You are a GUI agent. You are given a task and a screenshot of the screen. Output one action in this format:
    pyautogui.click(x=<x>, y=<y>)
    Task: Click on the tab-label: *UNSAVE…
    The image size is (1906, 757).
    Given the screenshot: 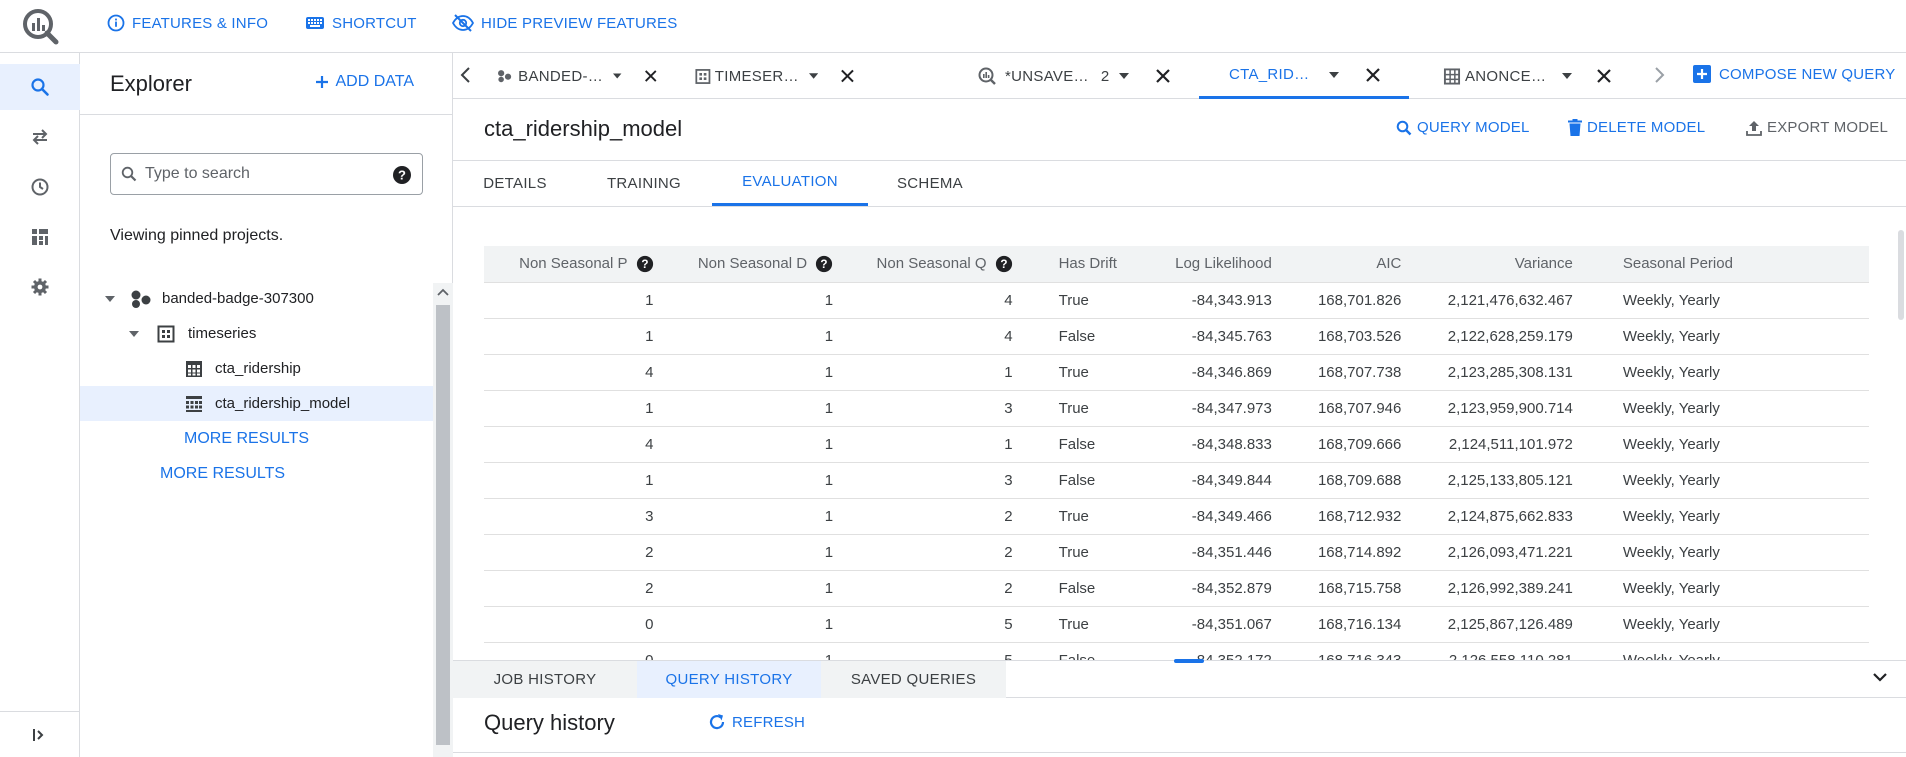 What is the action you would take?
    pyautogui.click(x=1047, y=76)
    